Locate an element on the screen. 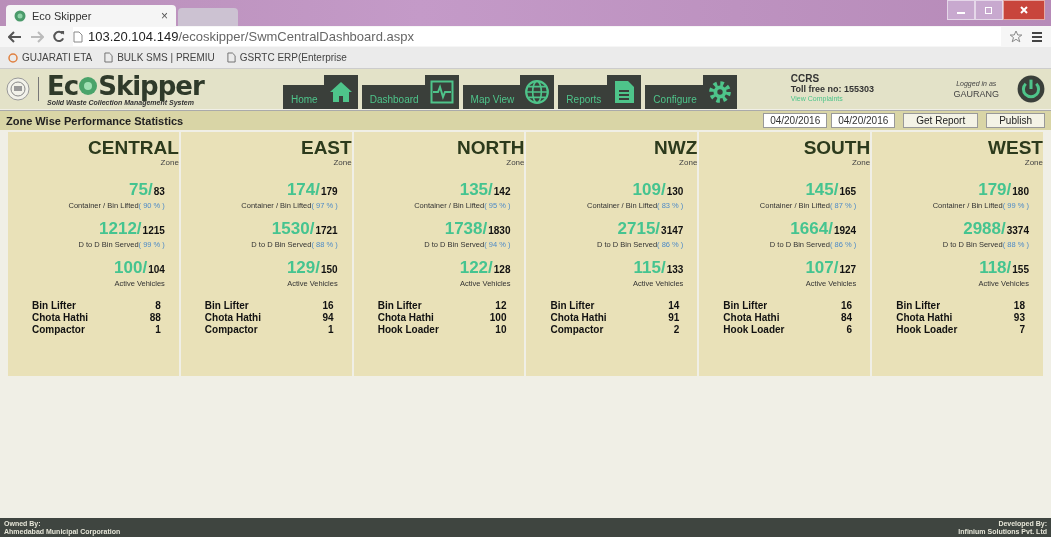 This screenshot has width=1051, height=537. achieved-count: 174/ is located at coordinates (303, 190).